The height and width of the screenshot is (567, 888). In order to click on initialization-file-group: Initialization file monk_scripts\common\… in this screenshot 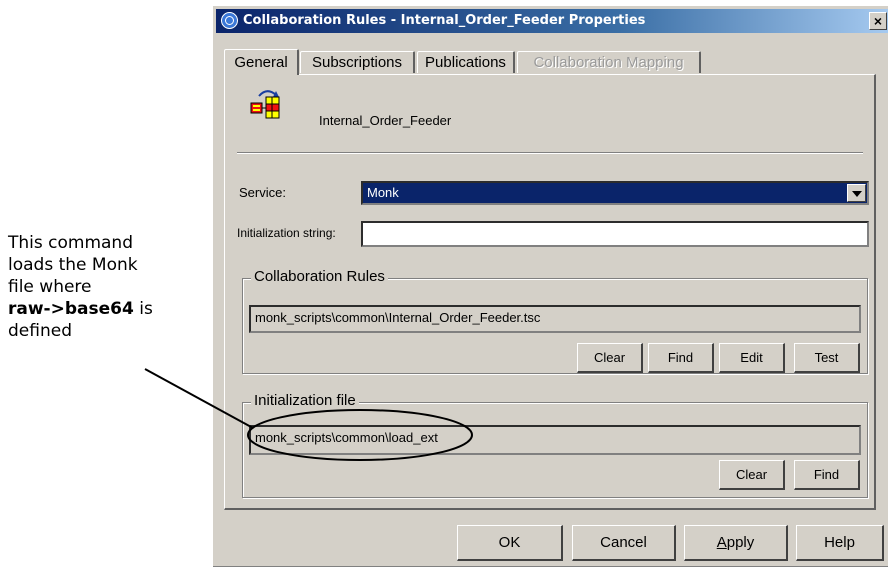, I will do `click(555, 445)`.